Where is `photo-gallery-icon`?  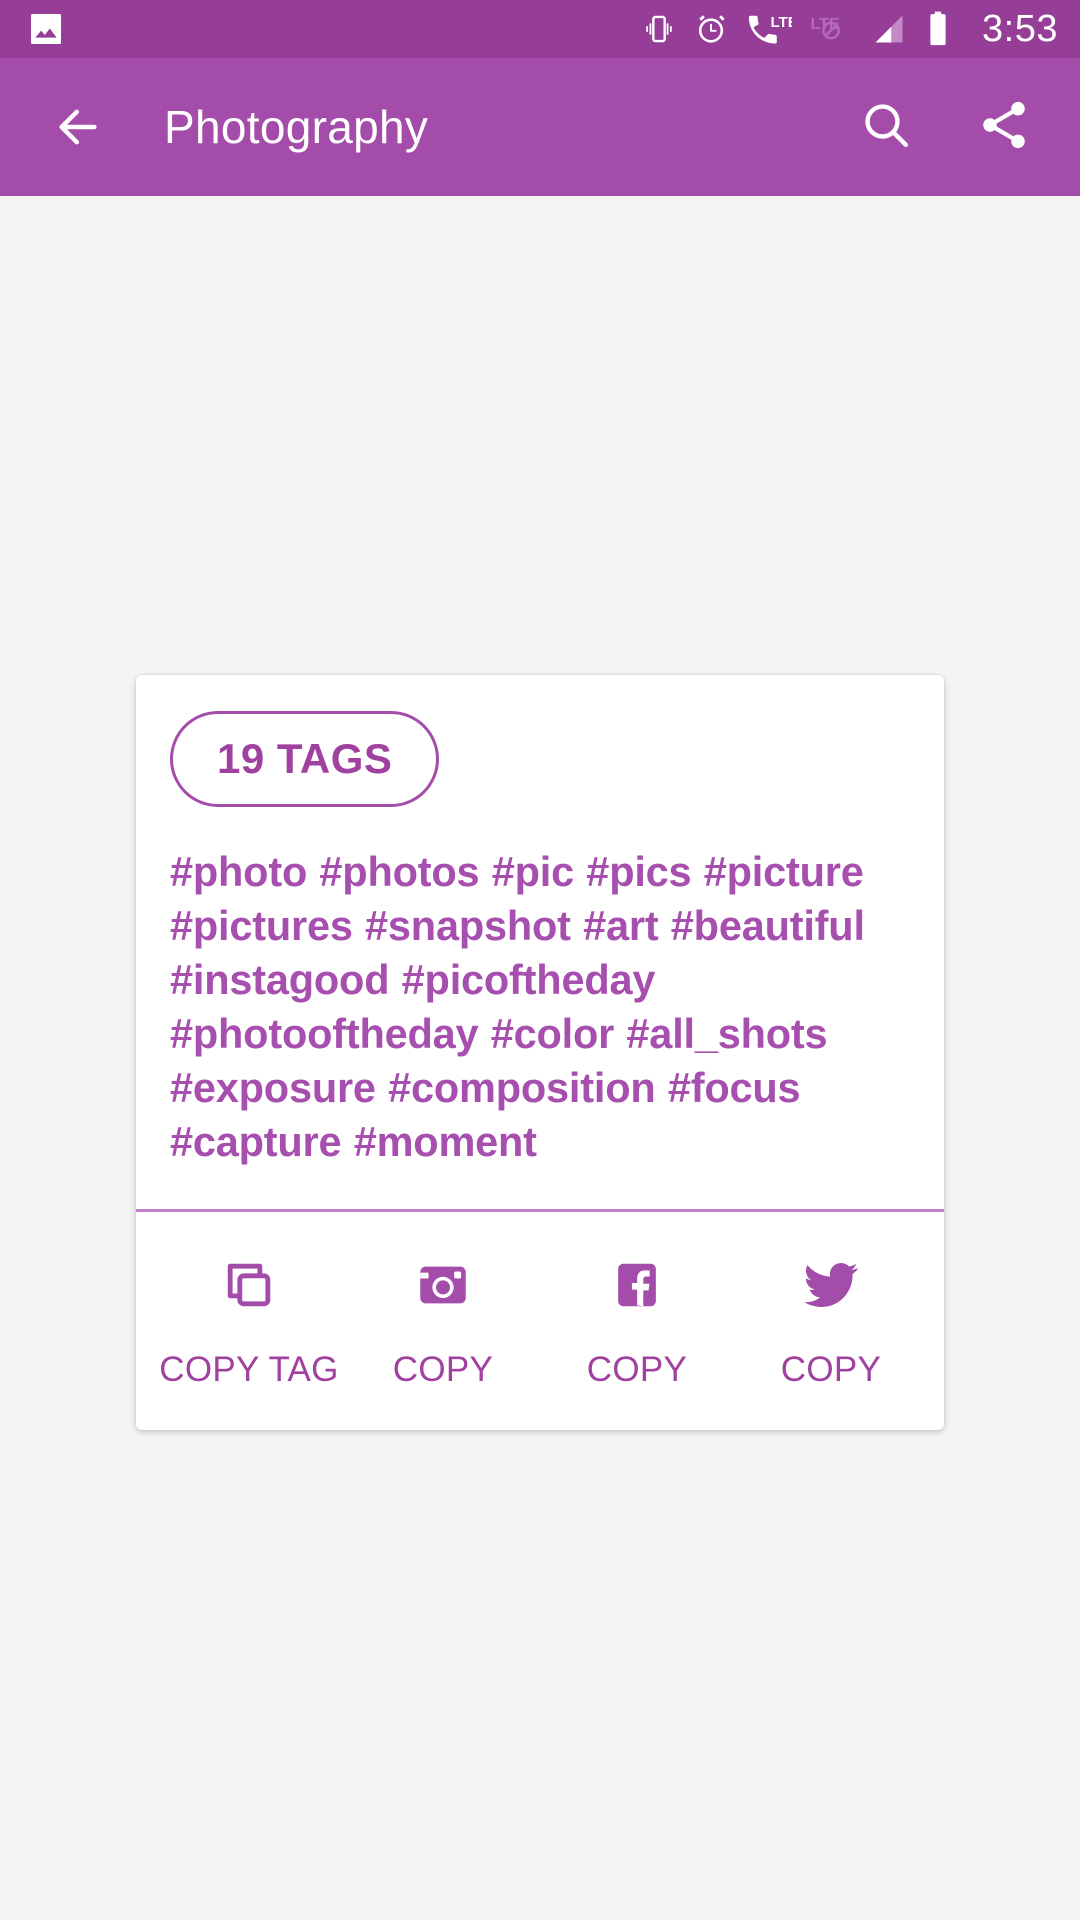
photo-gallery-icon is located at coordinates (46, 29).